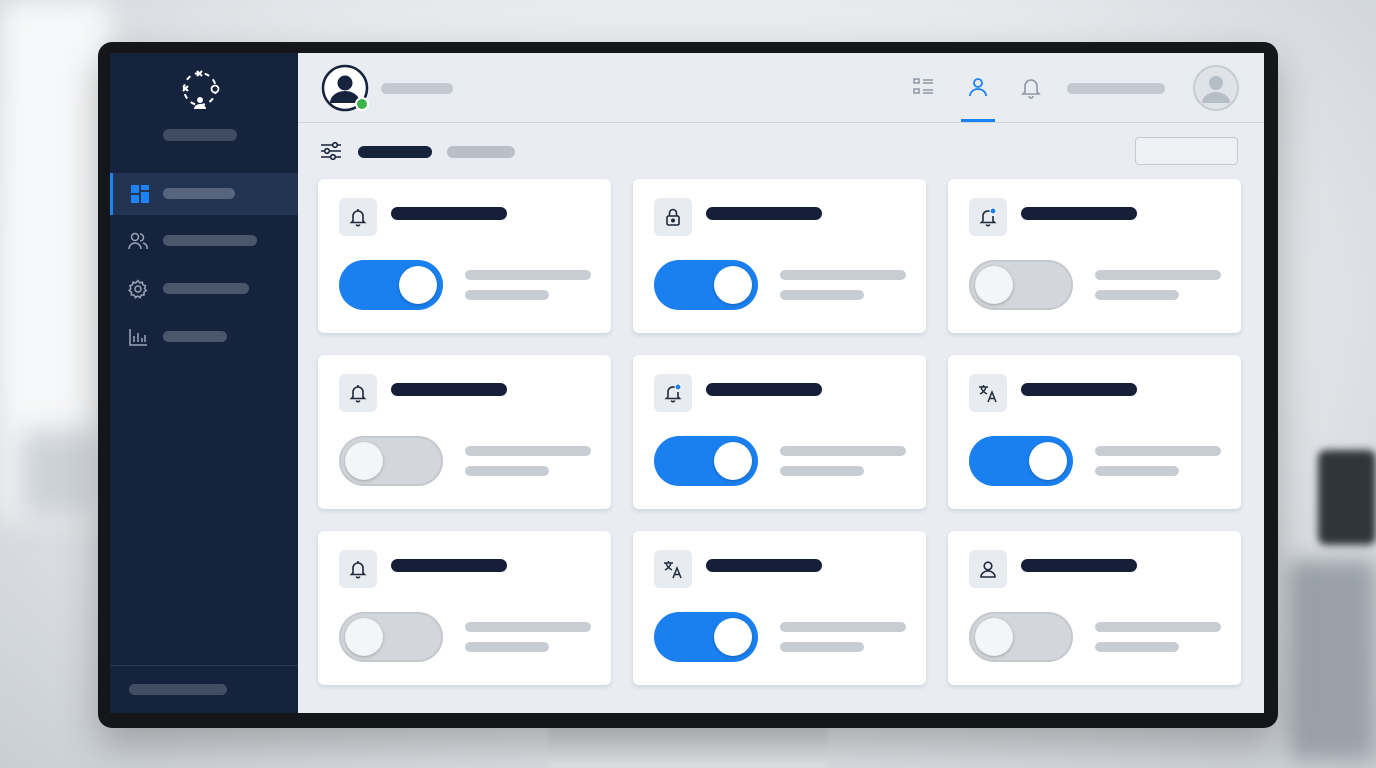  What do you see at coordinates (140, 194) in the screenshot?
I see `dashboard-grid-icon` at bounding box center [140, 194].